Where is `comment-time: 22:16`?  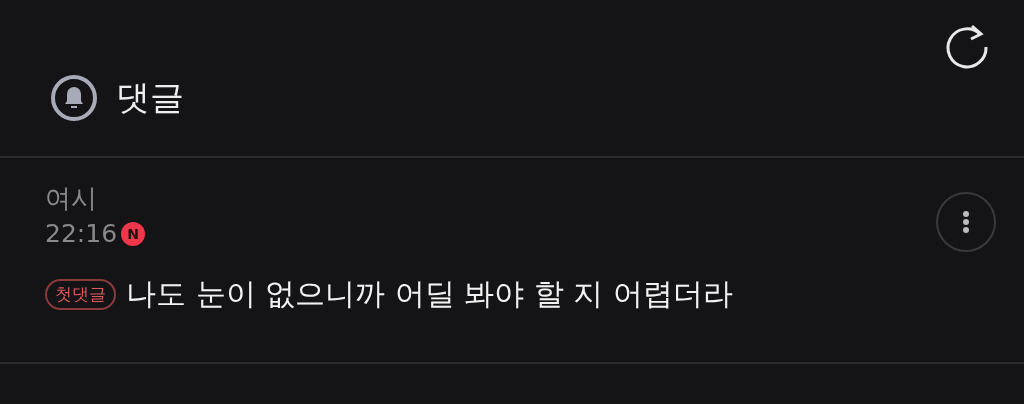 comment-time: 22:16 is located at coordinates (81, 234).